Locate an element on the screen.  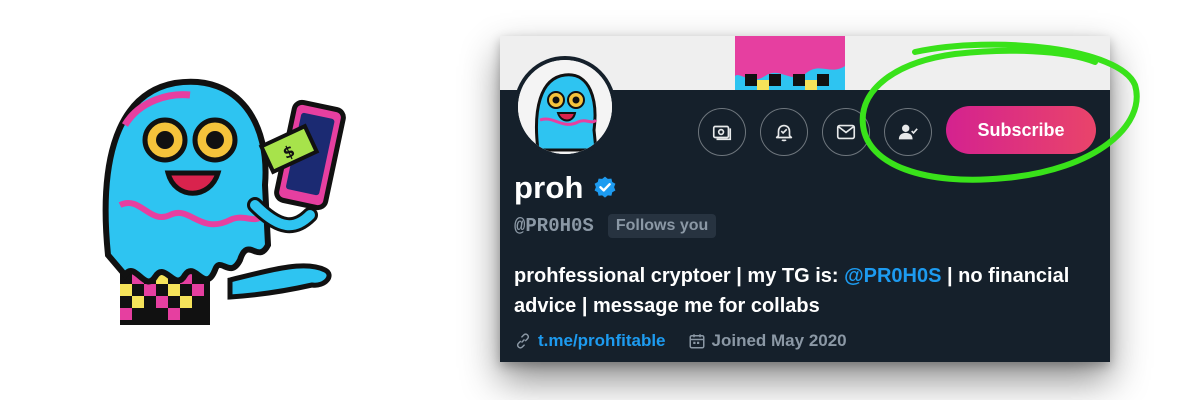
mail-icon is located at coordinates (846, 132).